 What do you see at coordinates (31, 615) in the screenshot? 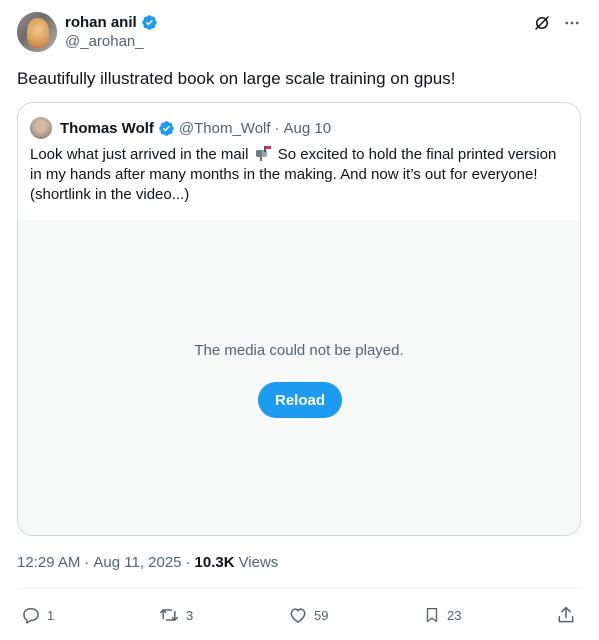
I see `reply-icon` at bounding box center [31, 615].